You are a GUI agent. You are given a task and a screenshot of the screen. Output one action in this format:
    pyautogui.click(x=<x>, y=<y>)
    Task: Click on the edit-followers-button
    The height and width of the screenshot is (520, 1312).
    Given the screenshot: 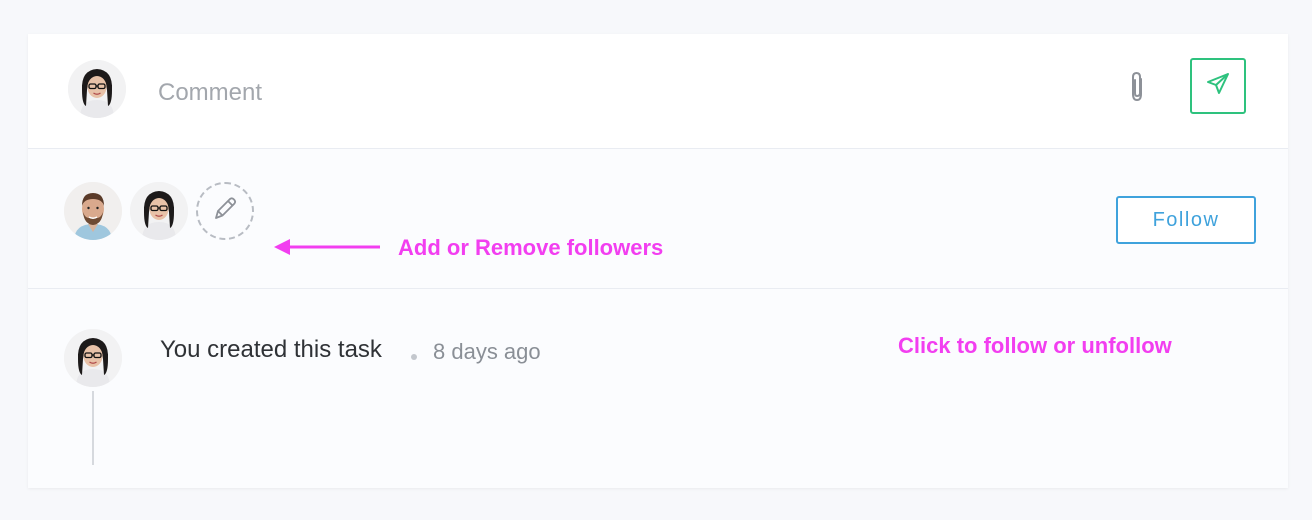 What is the action you would take?
    pyautogui.click(x=225, y=211)
    